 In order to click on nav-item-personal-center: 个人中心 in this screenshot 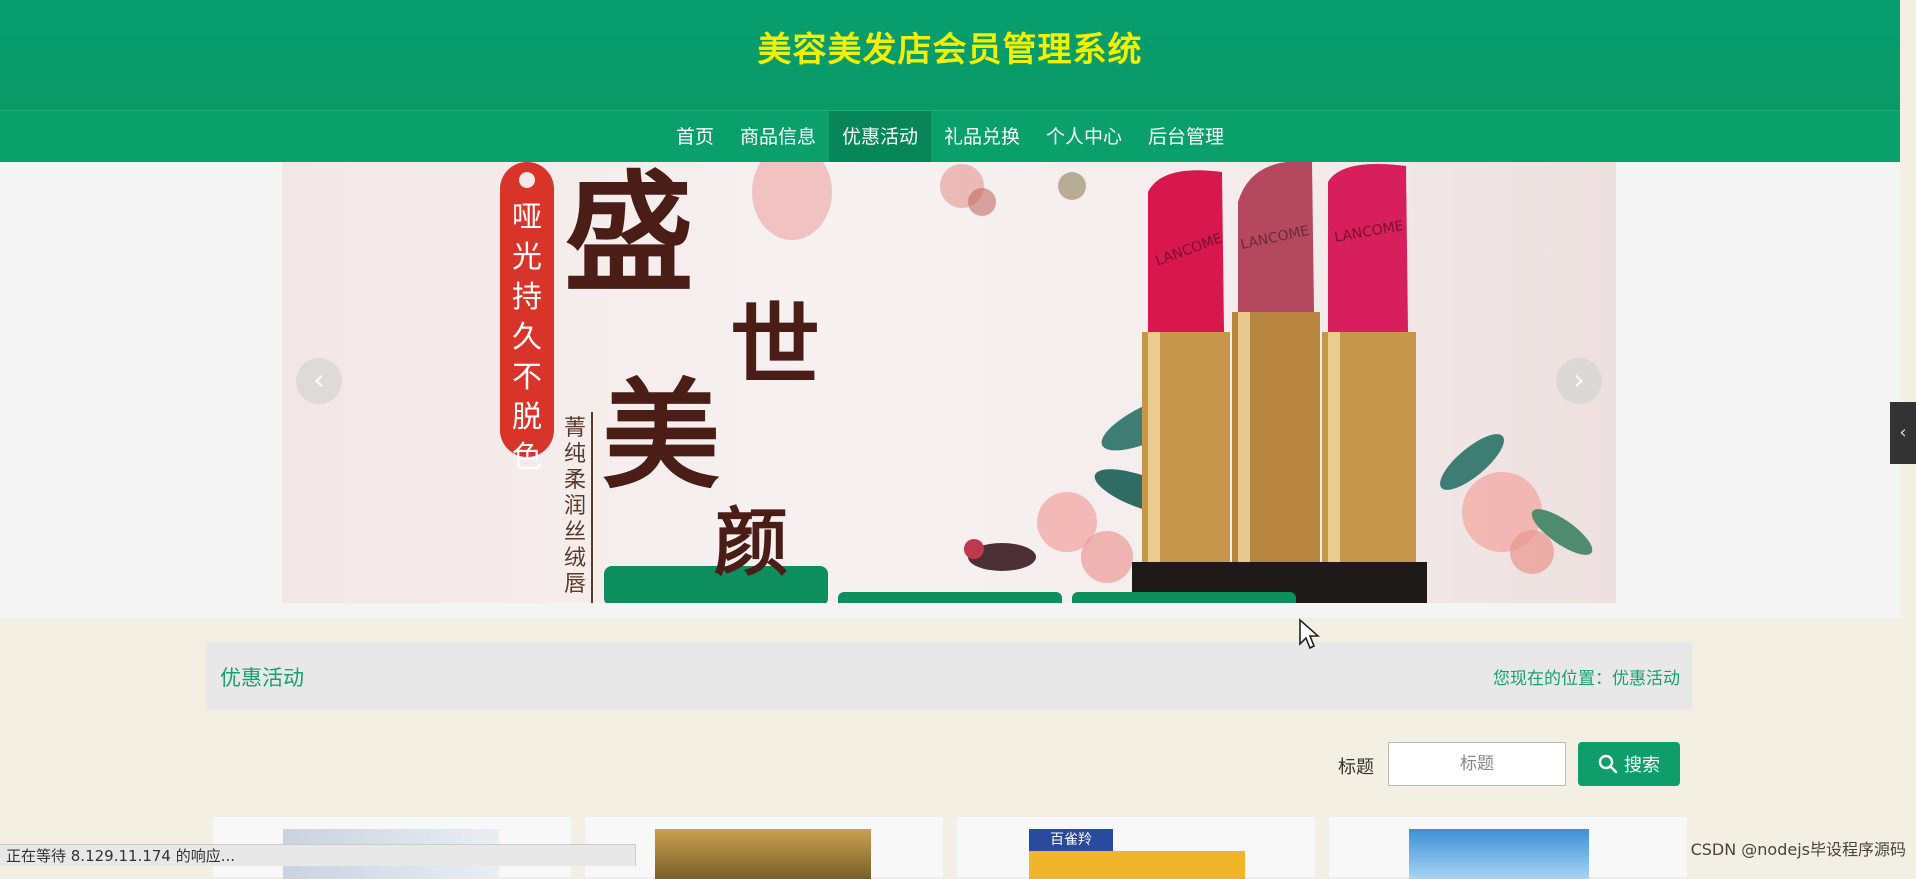, I will do `click(1084, 137)`.